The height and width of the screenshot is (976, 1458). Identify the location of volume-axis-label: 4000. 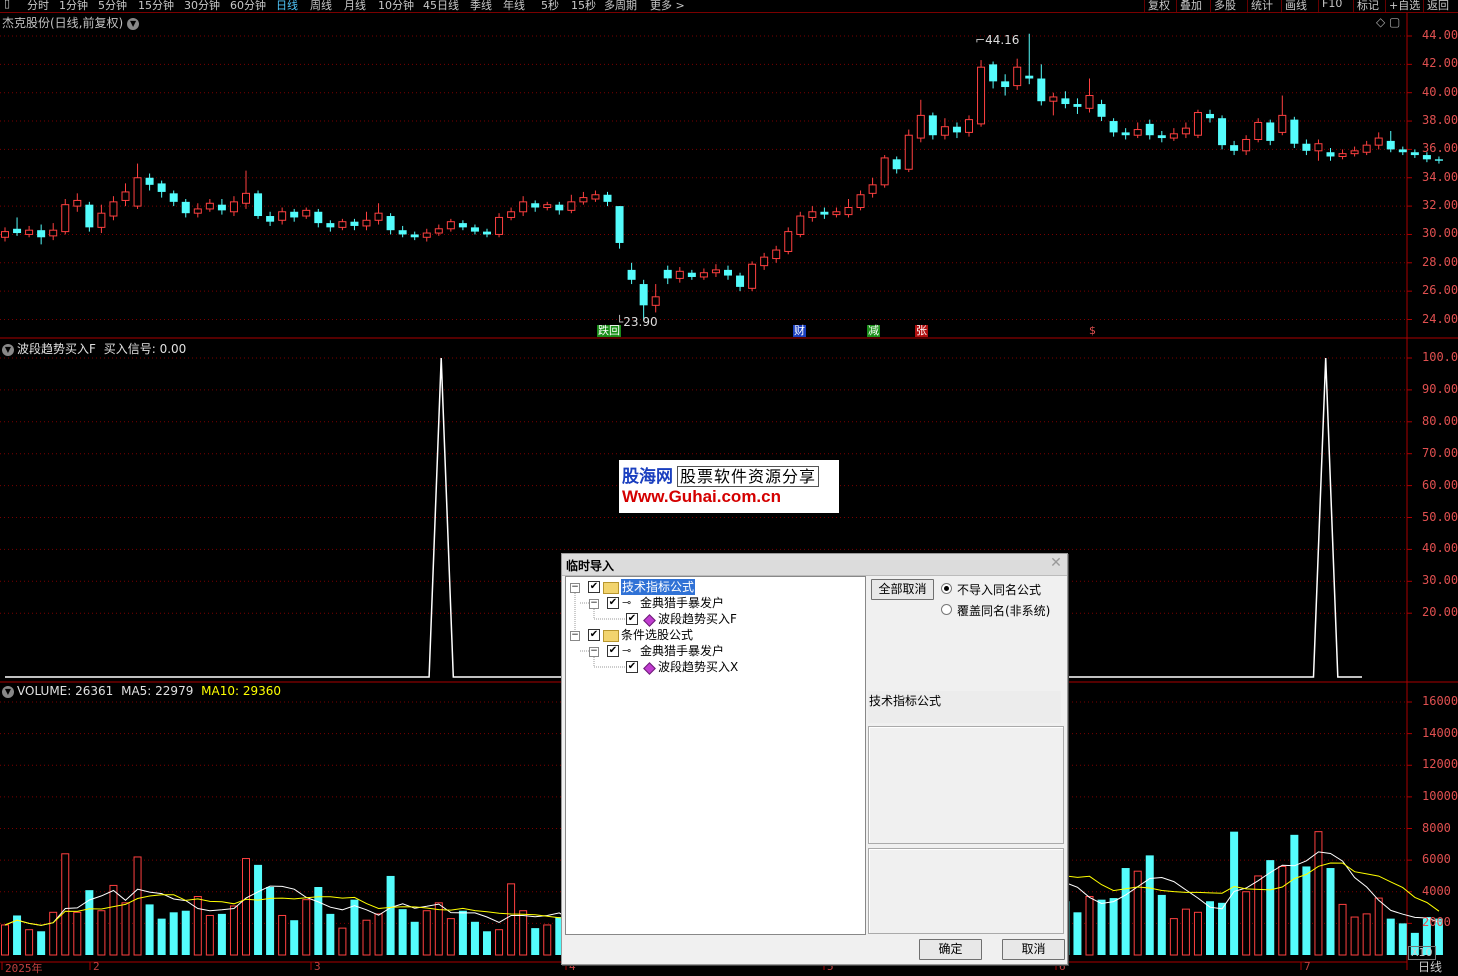
(1436, 890).